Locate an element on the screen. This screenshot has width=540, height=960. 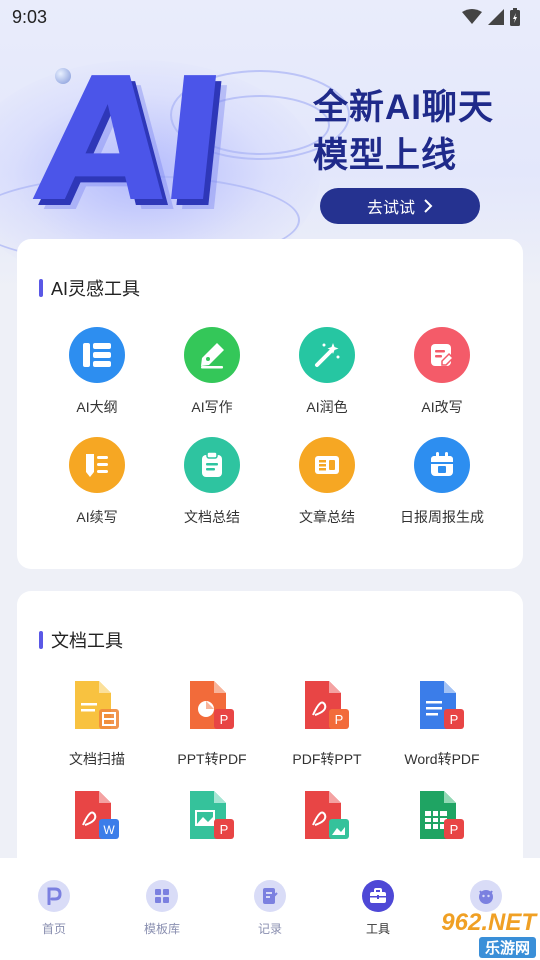
ppt-to-pdf-icon: P is located at coordinates (212, 707).